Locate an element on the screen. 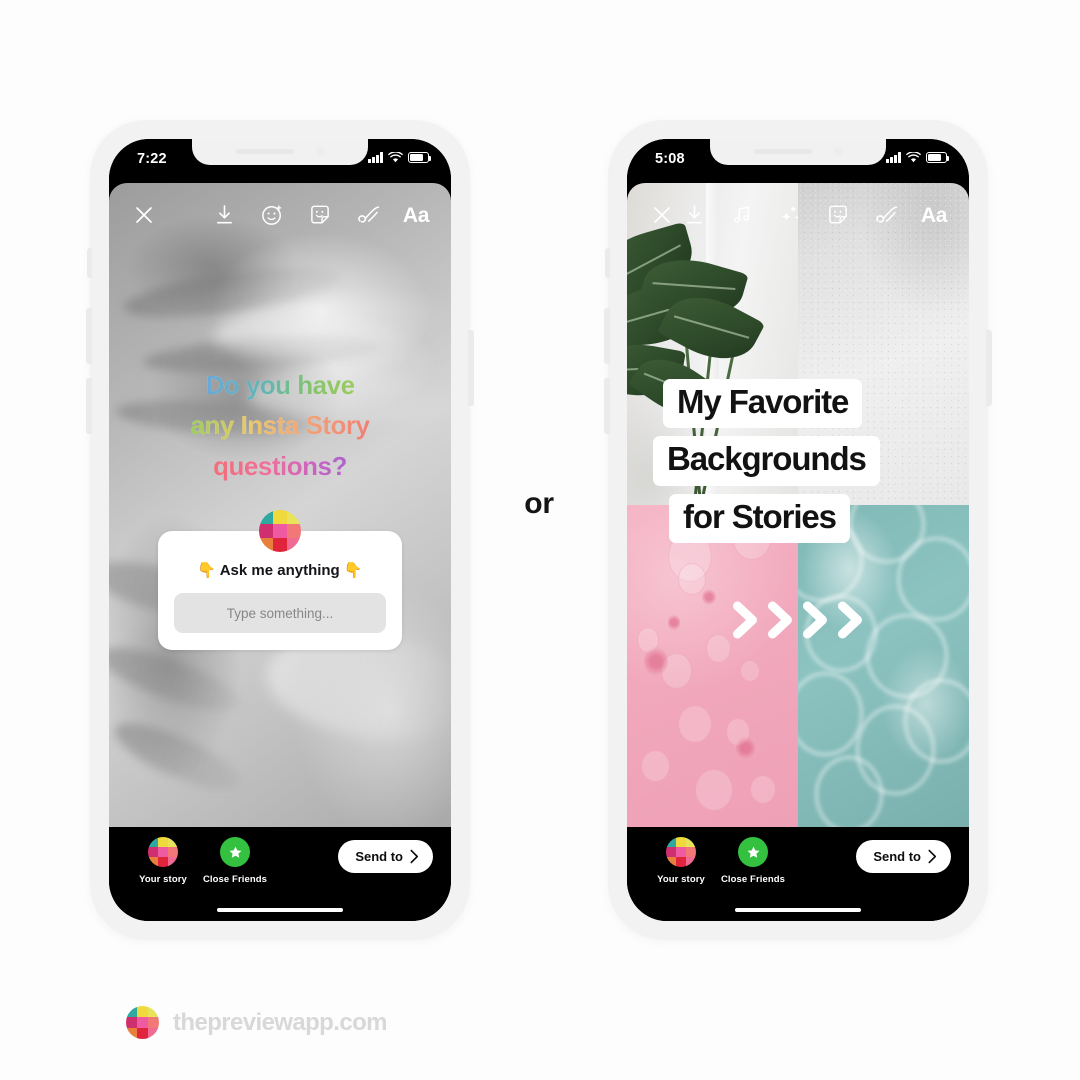 This screenshot has height=1080, width=1080. status-bar: 7:22 is located at coordinates (280, 161).